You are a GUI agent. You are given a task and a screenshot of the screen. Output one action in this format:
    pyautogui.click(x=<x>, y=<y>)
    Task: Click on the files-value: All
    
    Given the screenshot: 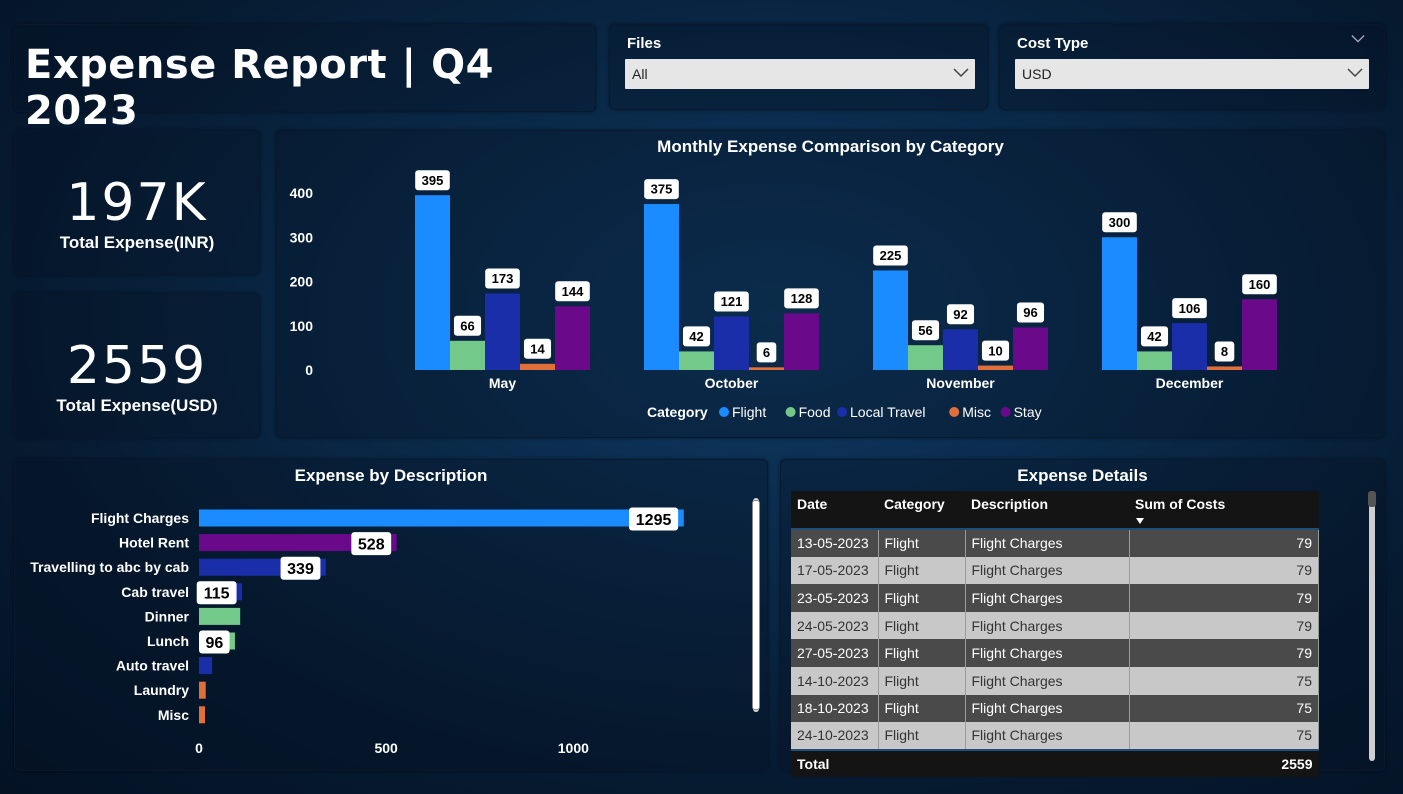 What is the action you would take?
    pyautogui.click(x=640, y=74)
    